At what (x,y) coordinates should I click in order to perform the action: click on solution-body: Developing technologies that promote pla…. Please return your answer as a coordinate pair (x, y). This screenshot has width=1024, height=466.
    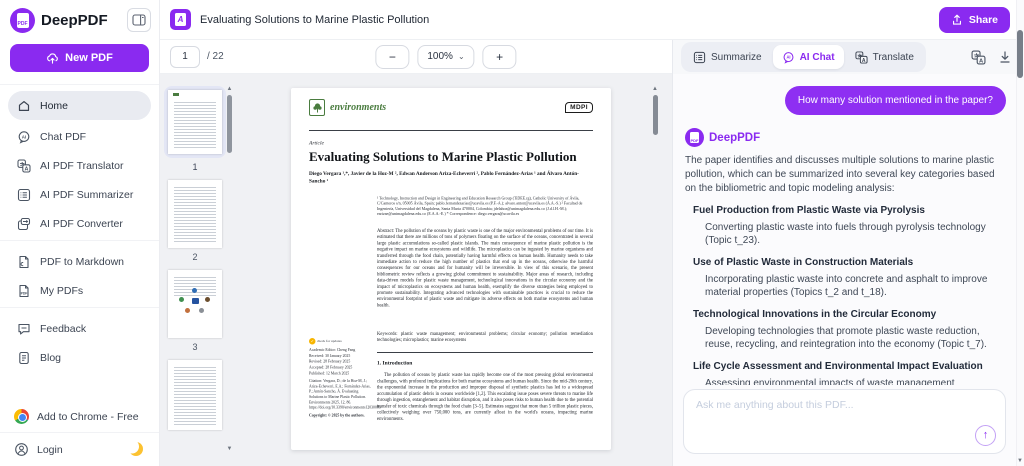
    Looking at the image, I should click on (846, 338).